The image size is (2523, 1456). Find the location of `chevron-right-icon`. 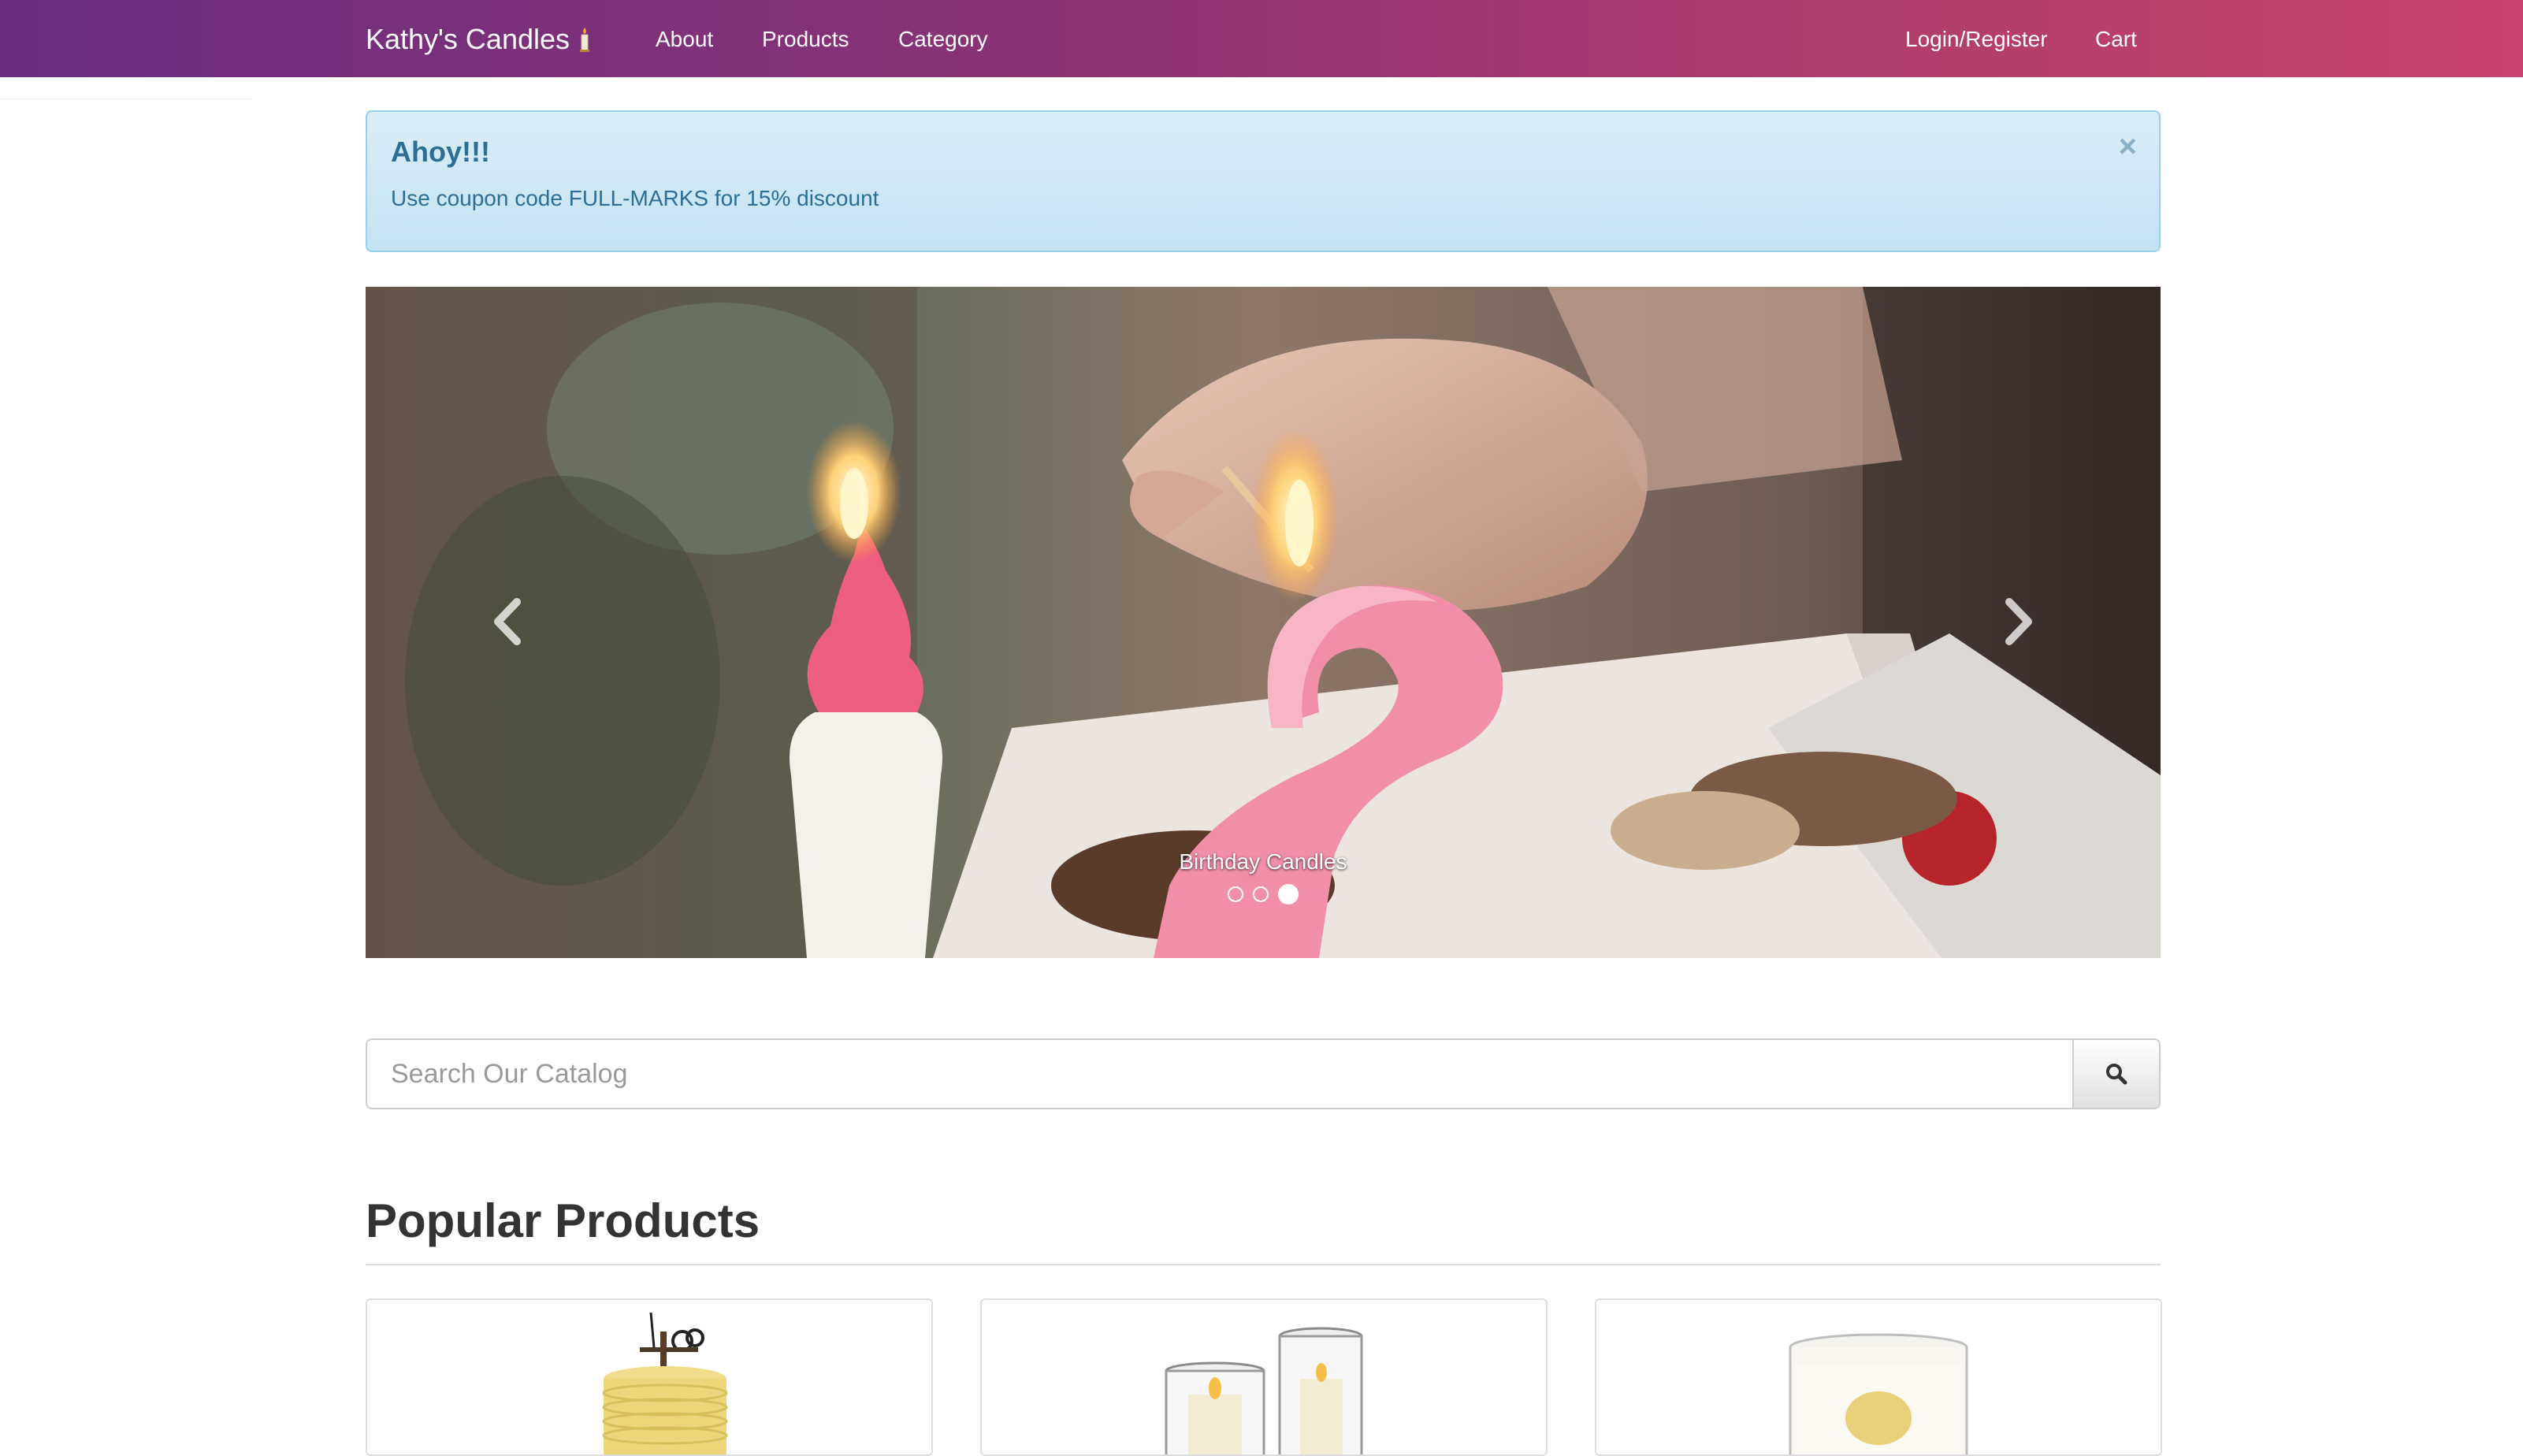

chevron-right-icon is located at coordinates (2018, 621).